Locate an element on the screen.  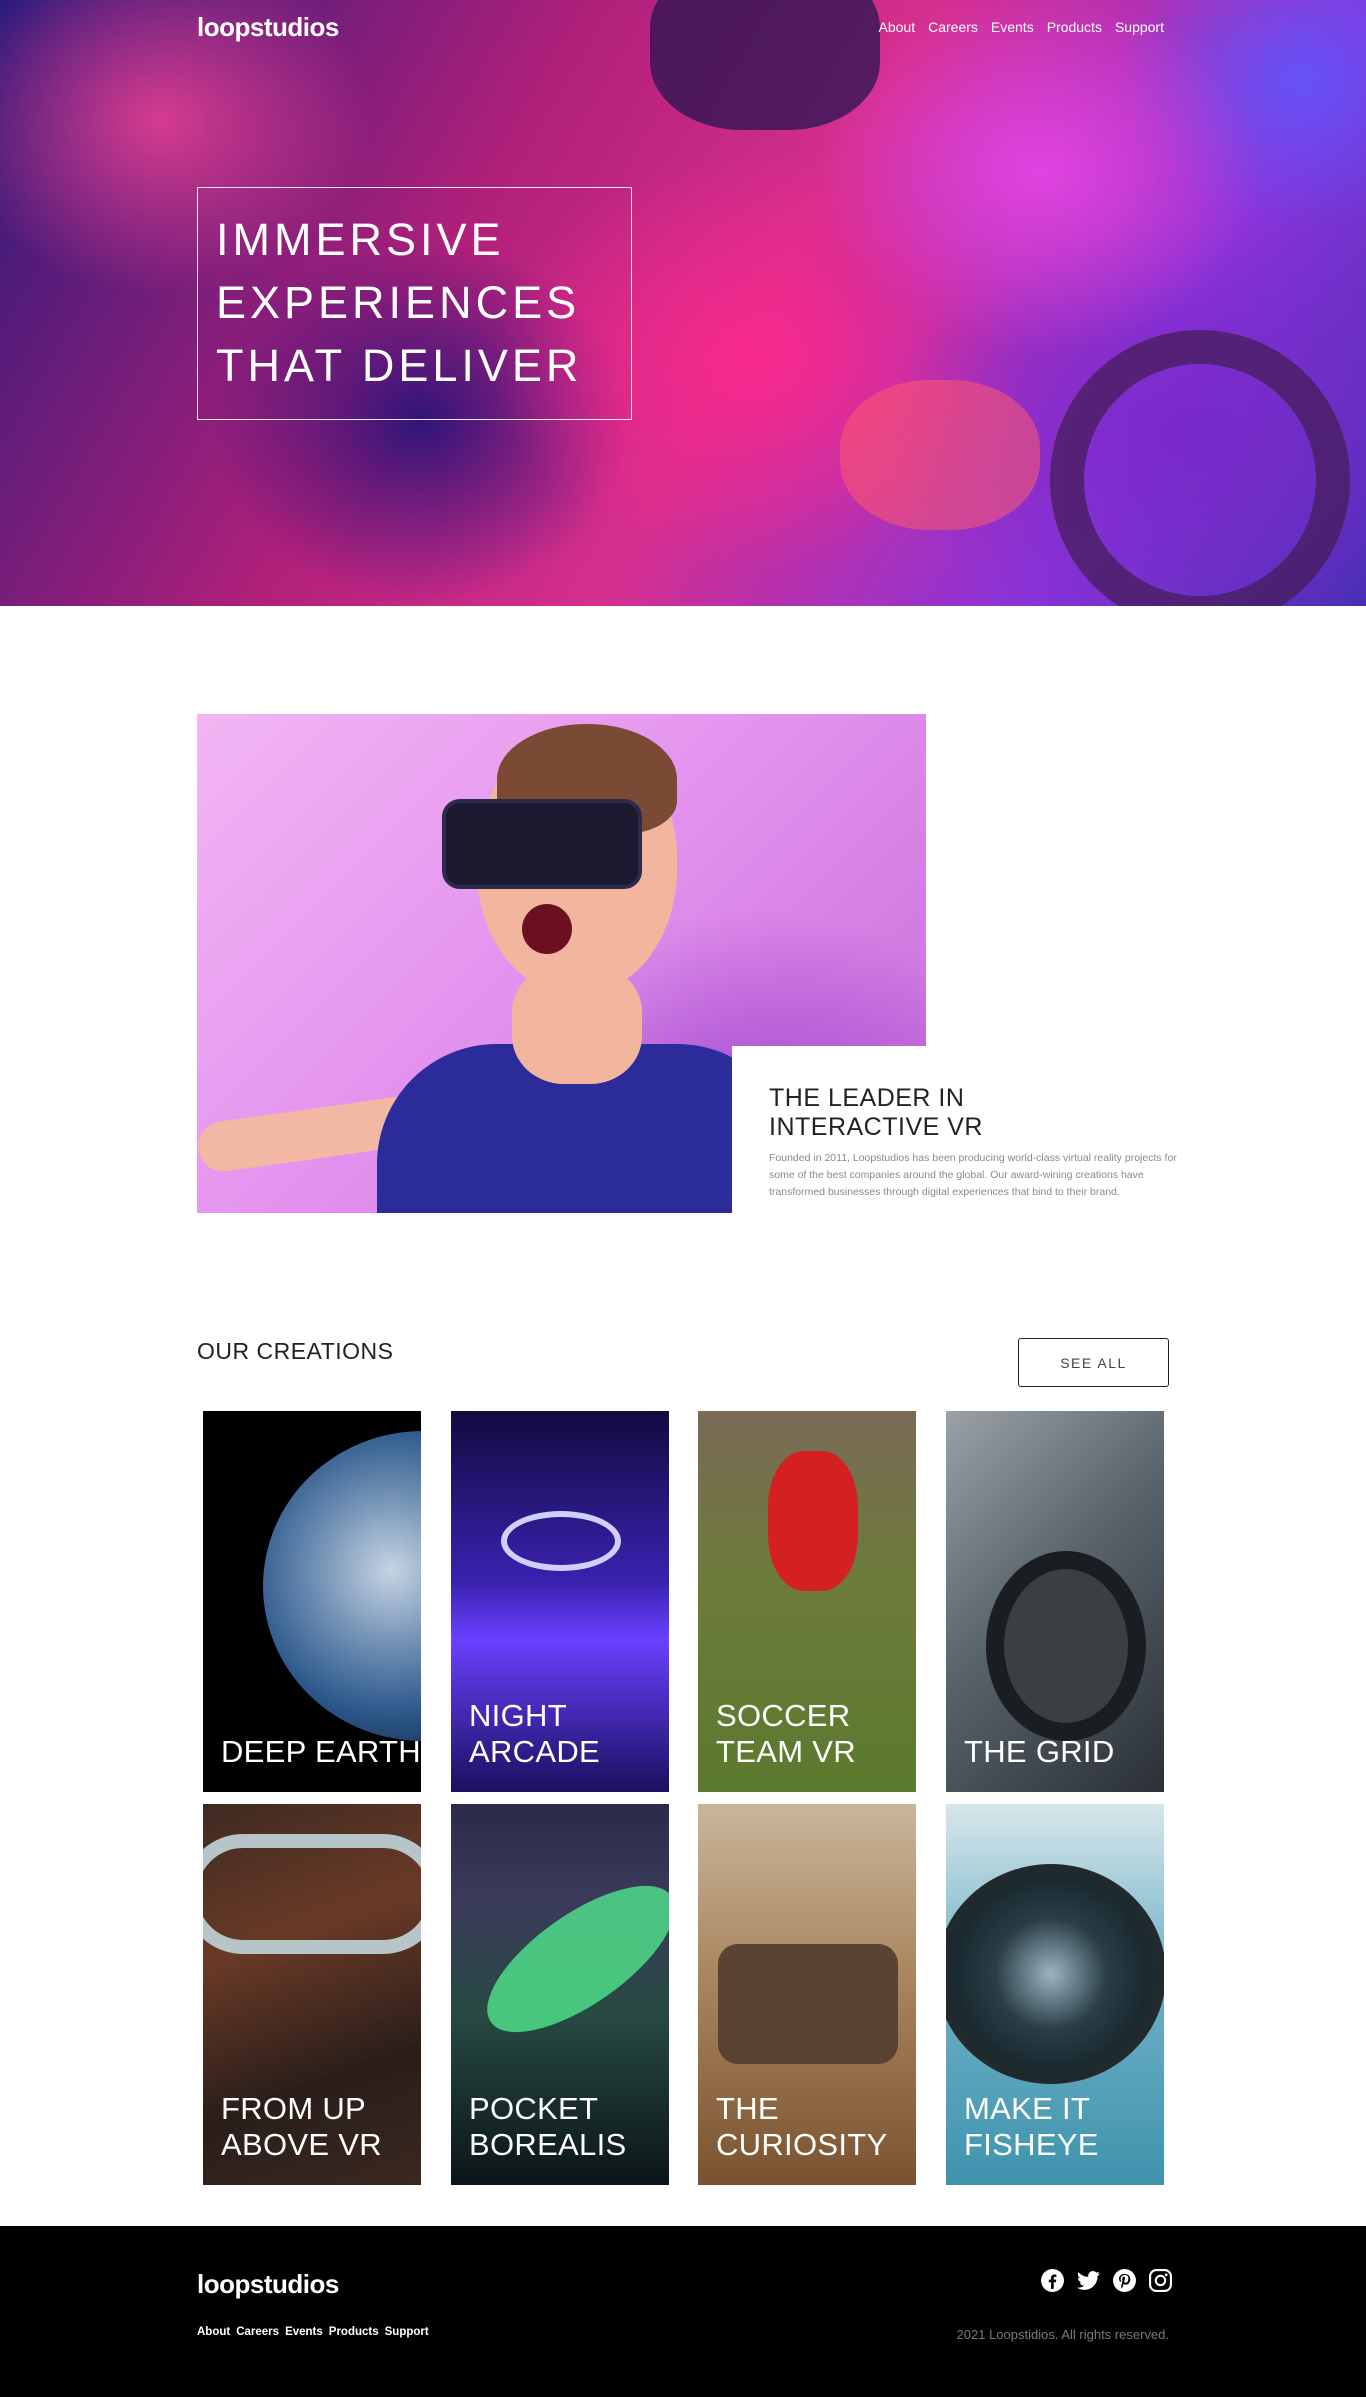
footer-nav: About Careers Events Products Support is located at coordinates (313, 2332).